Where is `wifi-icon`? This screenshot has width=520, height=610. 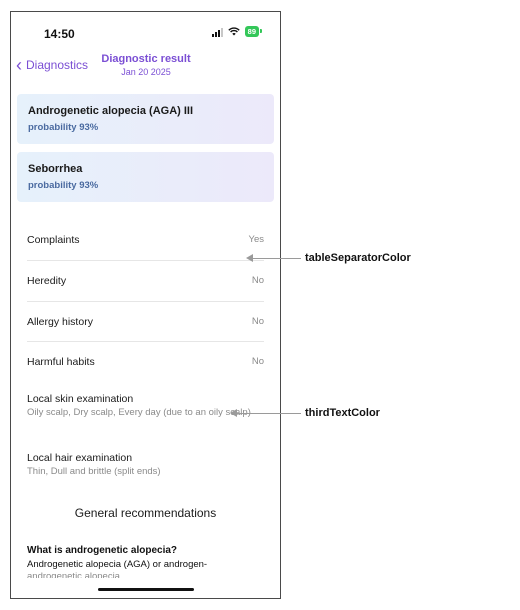 wifi-icon is located at coordinates (233, 31).